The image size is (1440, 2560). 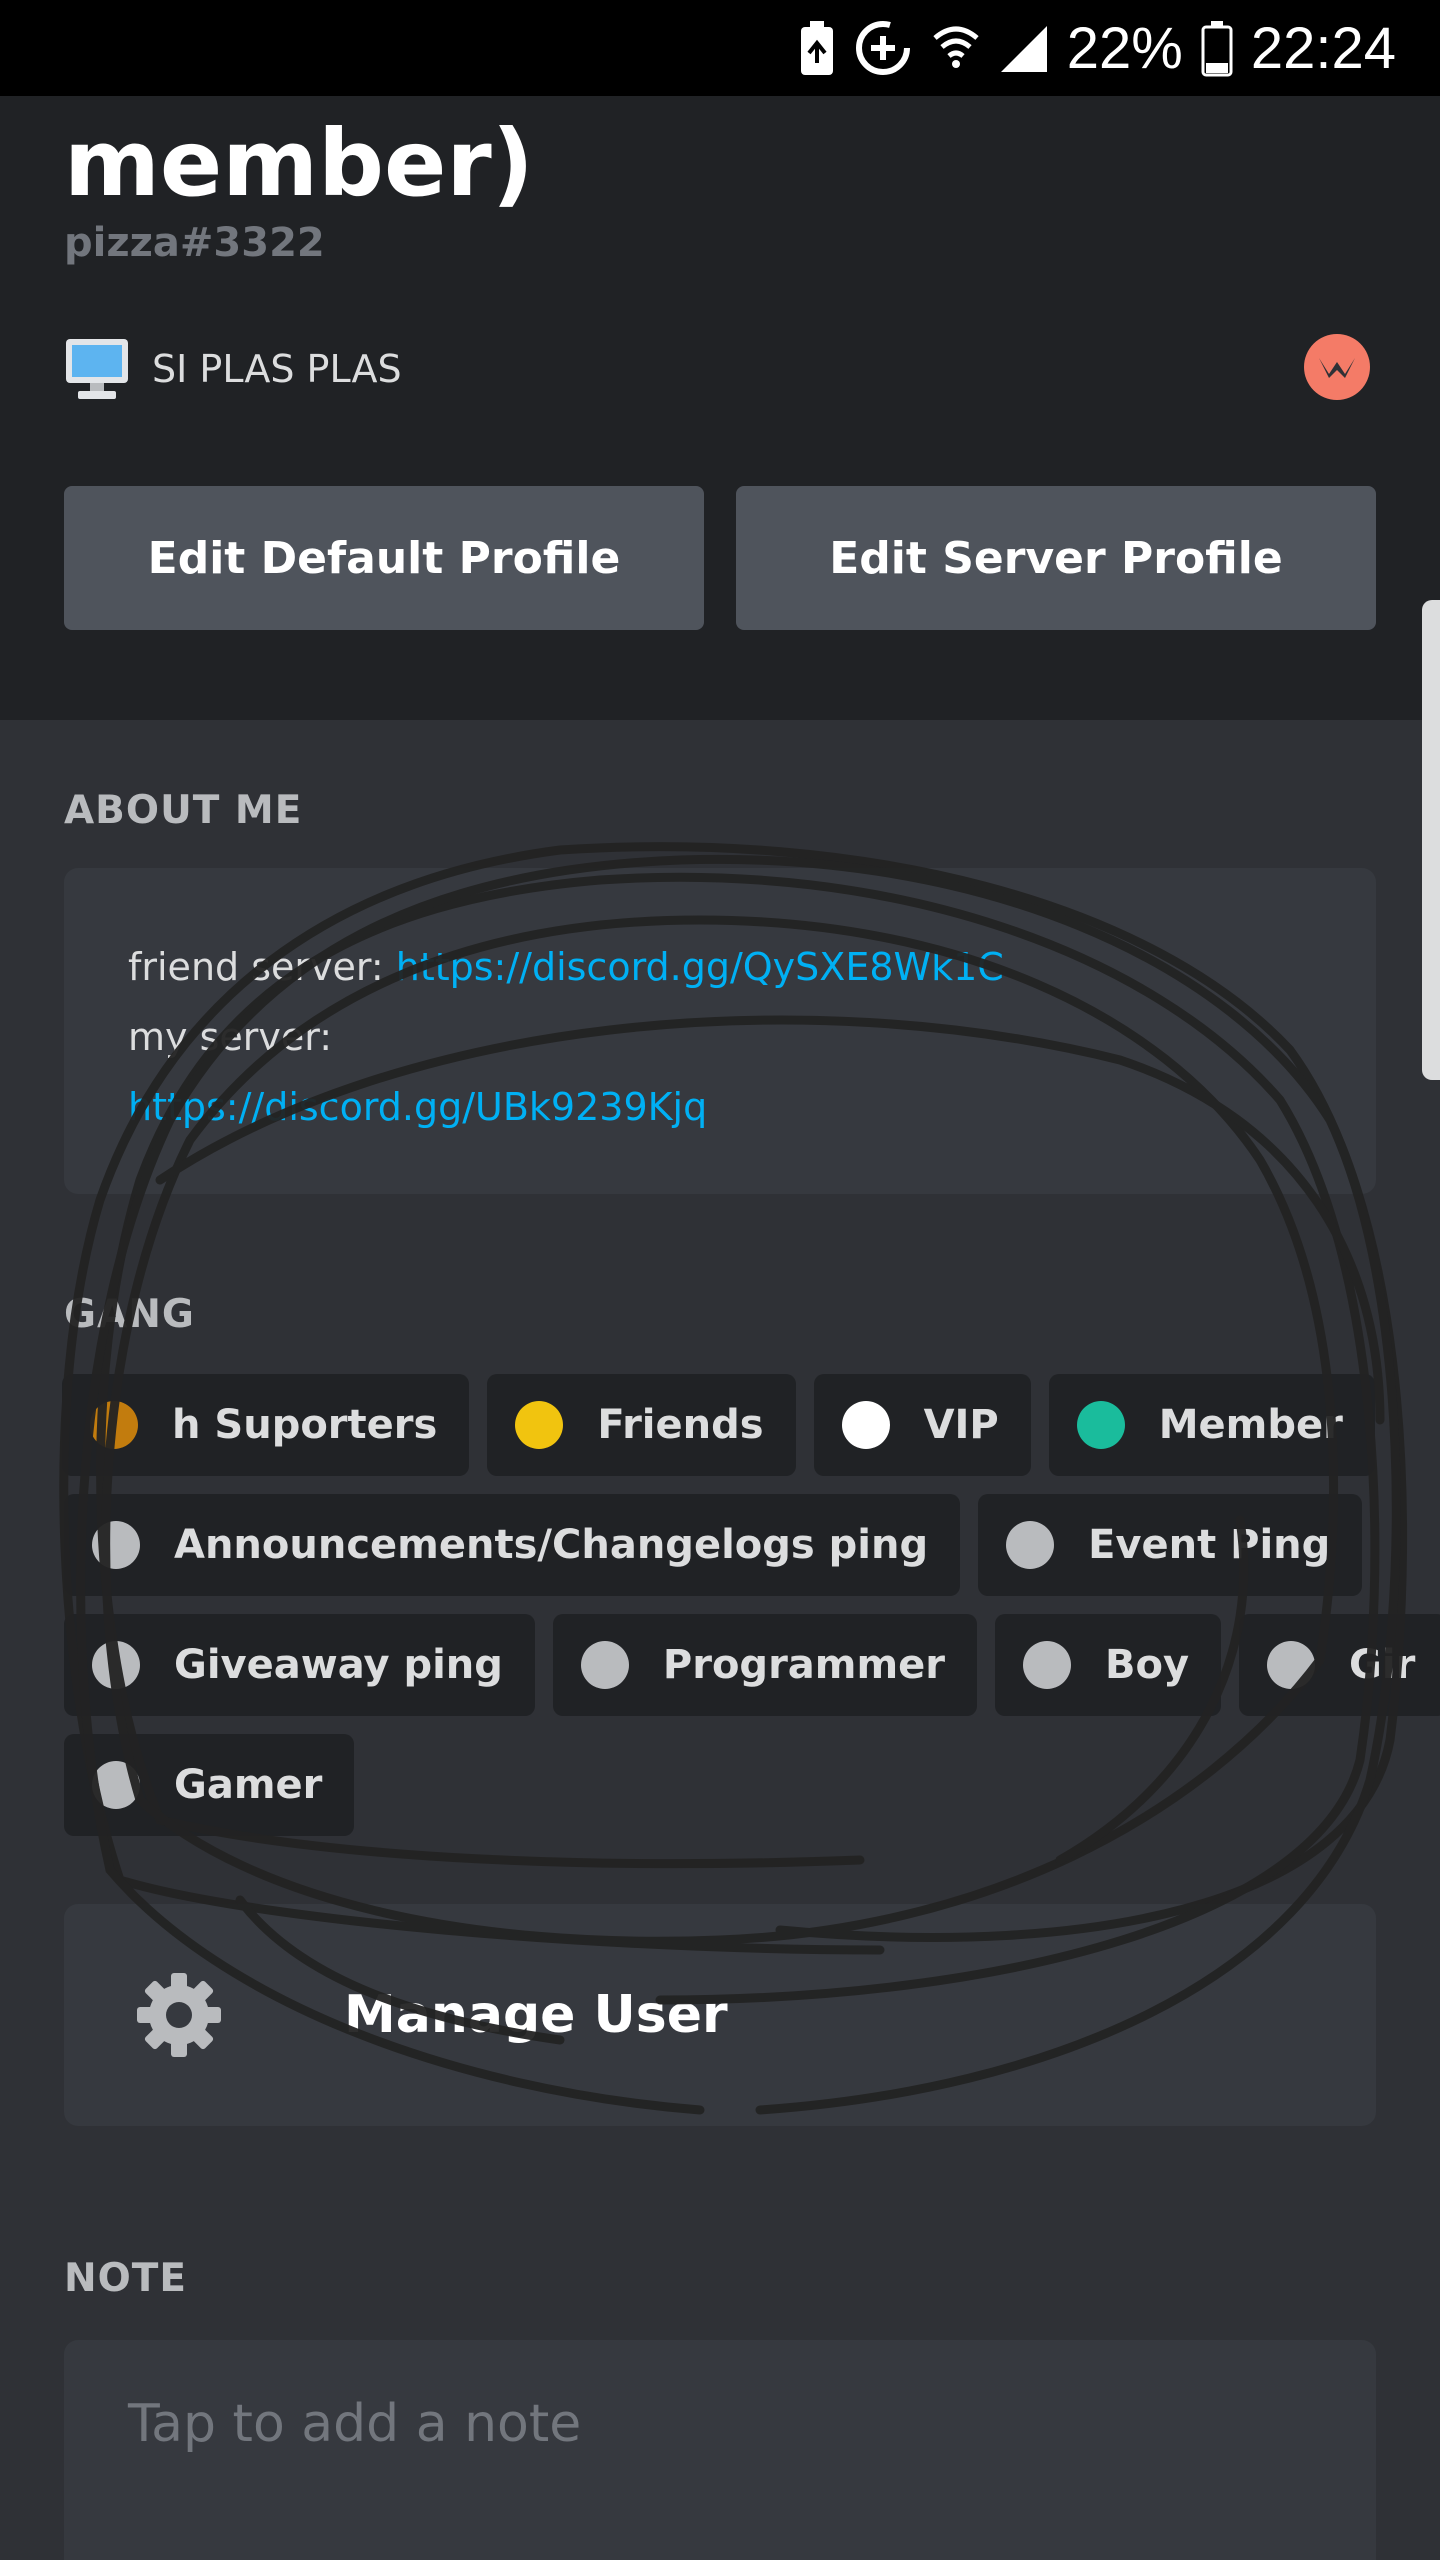 I want to click on clock: 22:24, so click(x=1323, y=48).